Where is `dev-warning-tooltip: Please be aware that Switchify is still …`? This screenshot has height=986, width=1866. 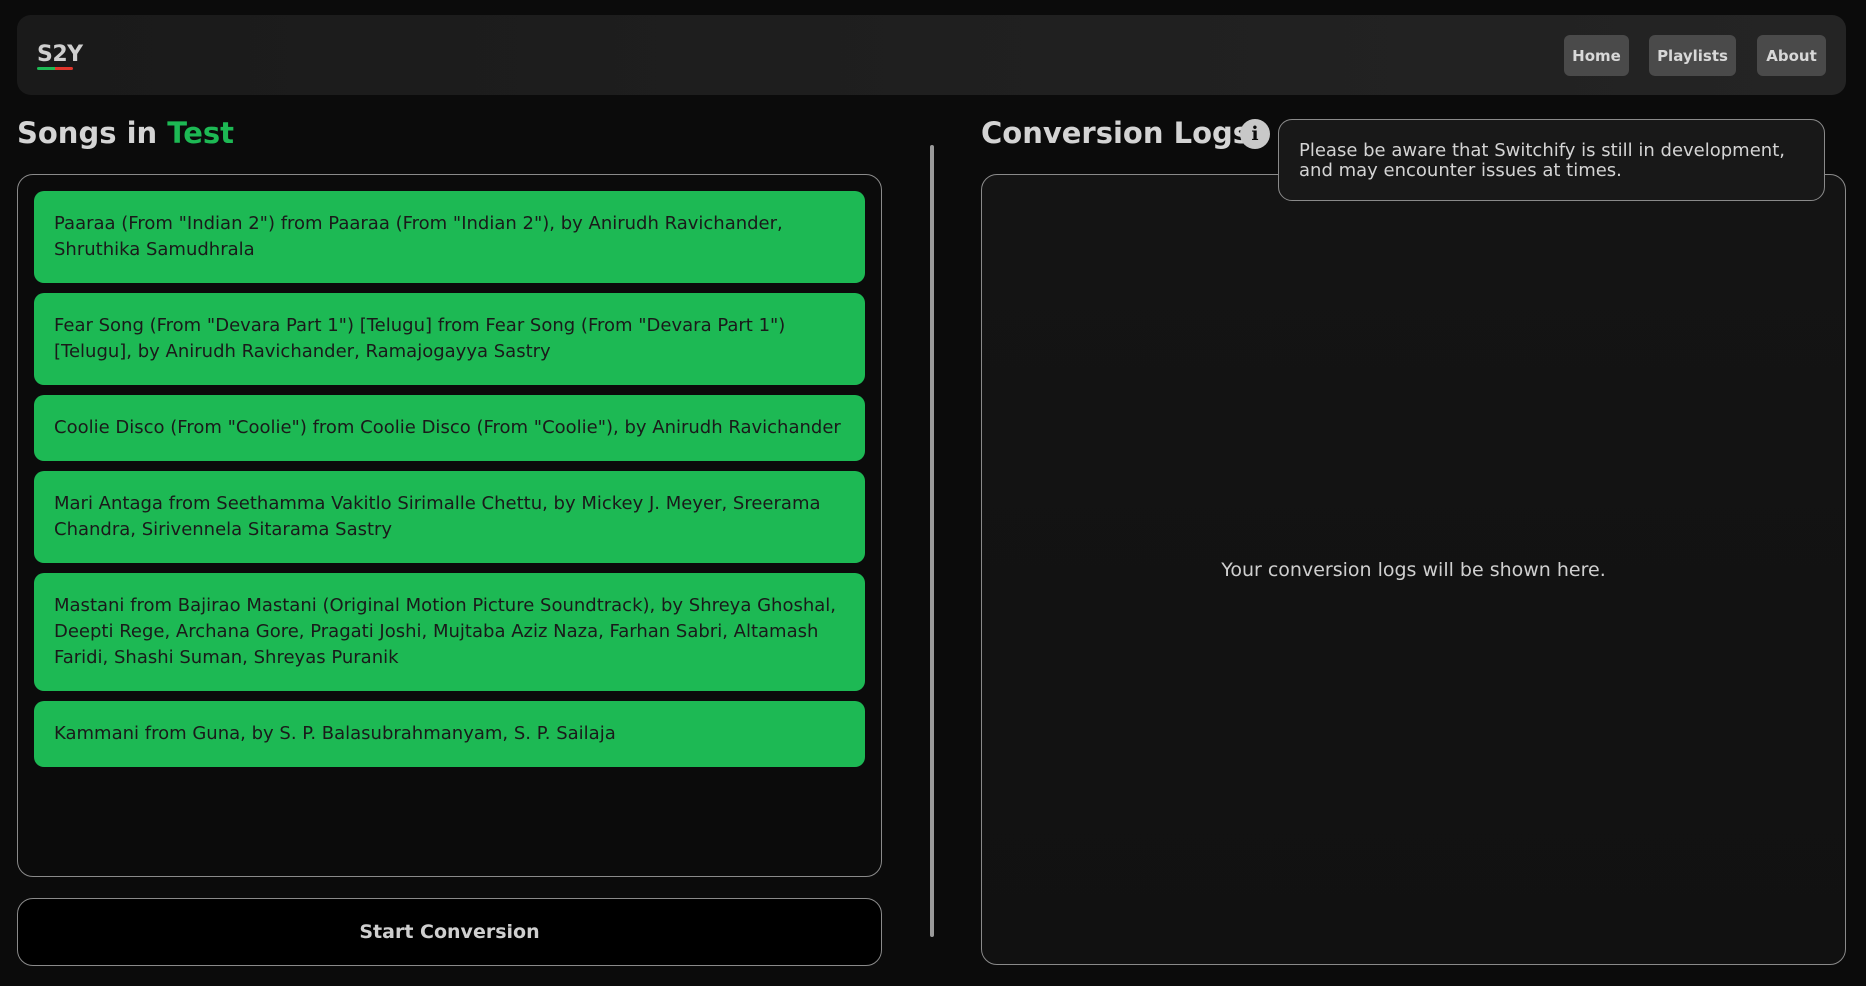 dev-warning-tooltip: Please be aware that Switchify is still … is located at coordinates (1551, 160).